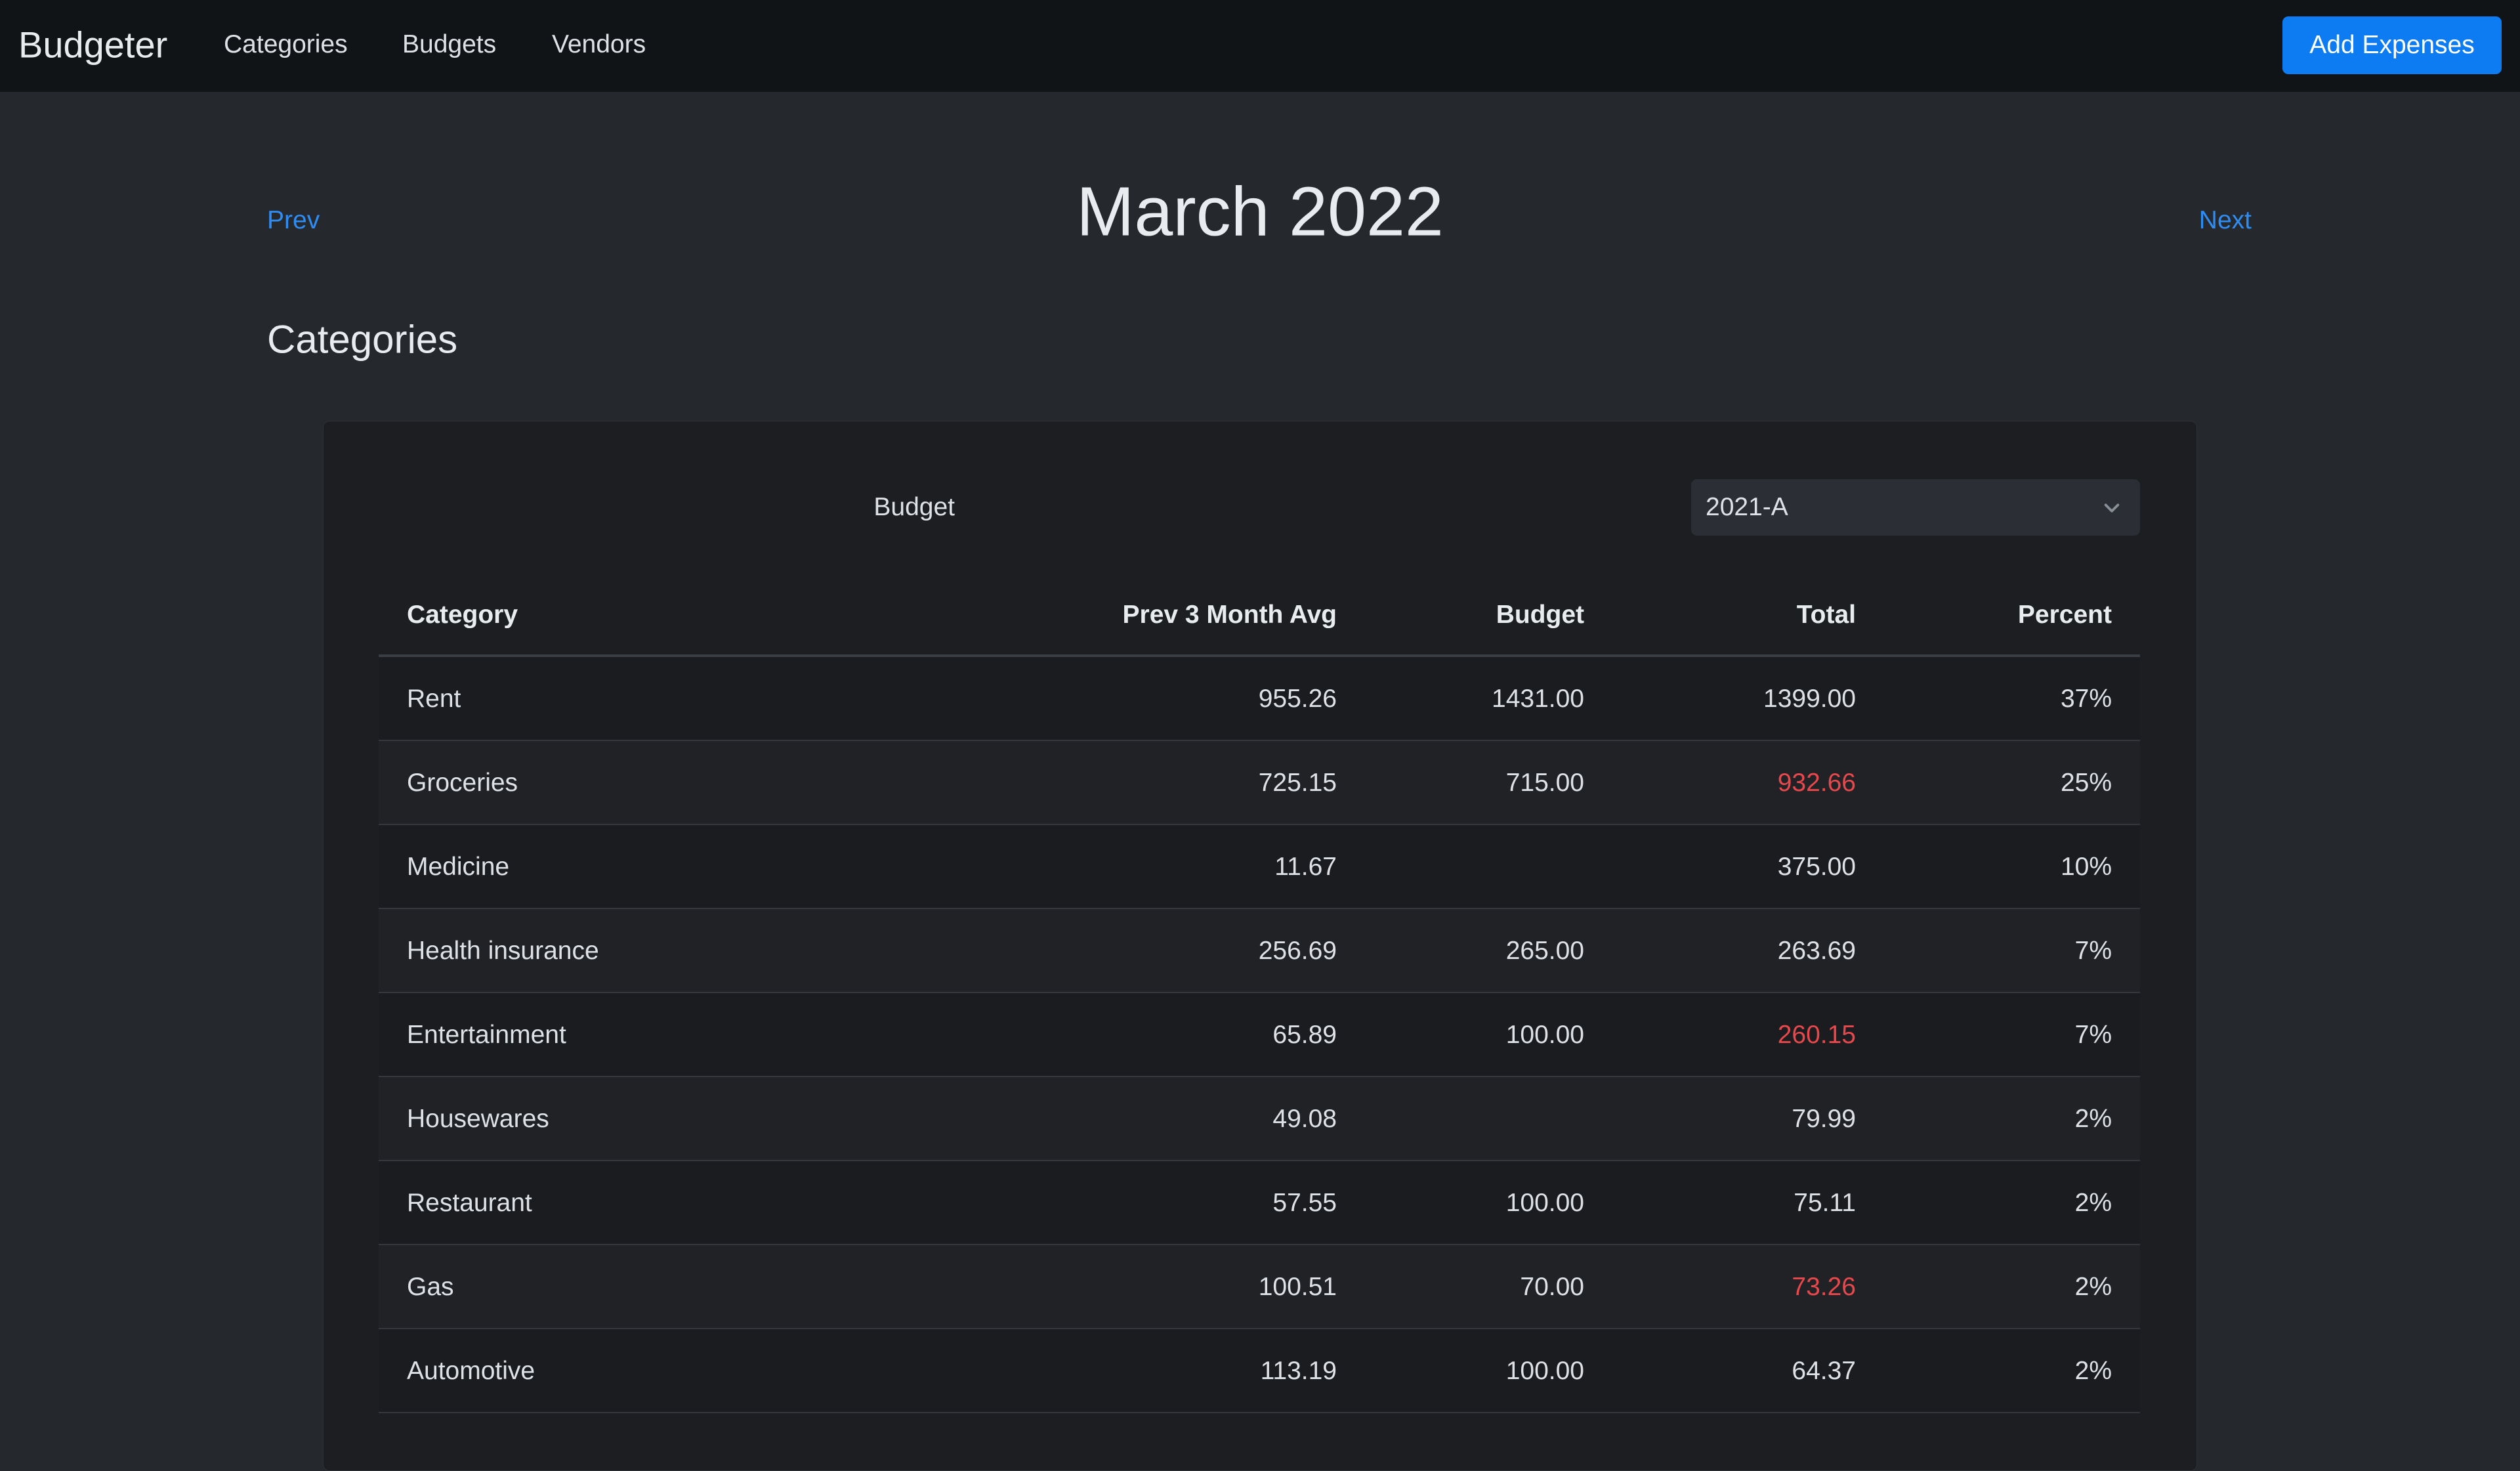 This screenshot has width=2520, height=1471. What do you see at coordinates (1915, 508) in the screenshot?
I see `budget-select: 2021-A` at bounding box center [1915, 508].